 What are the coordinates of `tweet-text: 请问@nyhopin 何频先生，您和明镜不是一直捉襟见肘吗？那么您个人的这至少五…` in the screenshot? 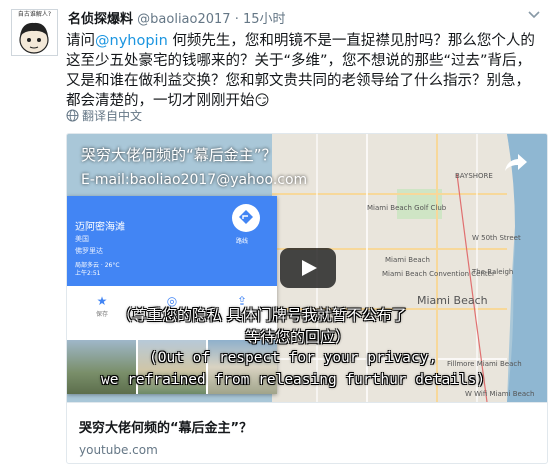 It's located at (305, 71).